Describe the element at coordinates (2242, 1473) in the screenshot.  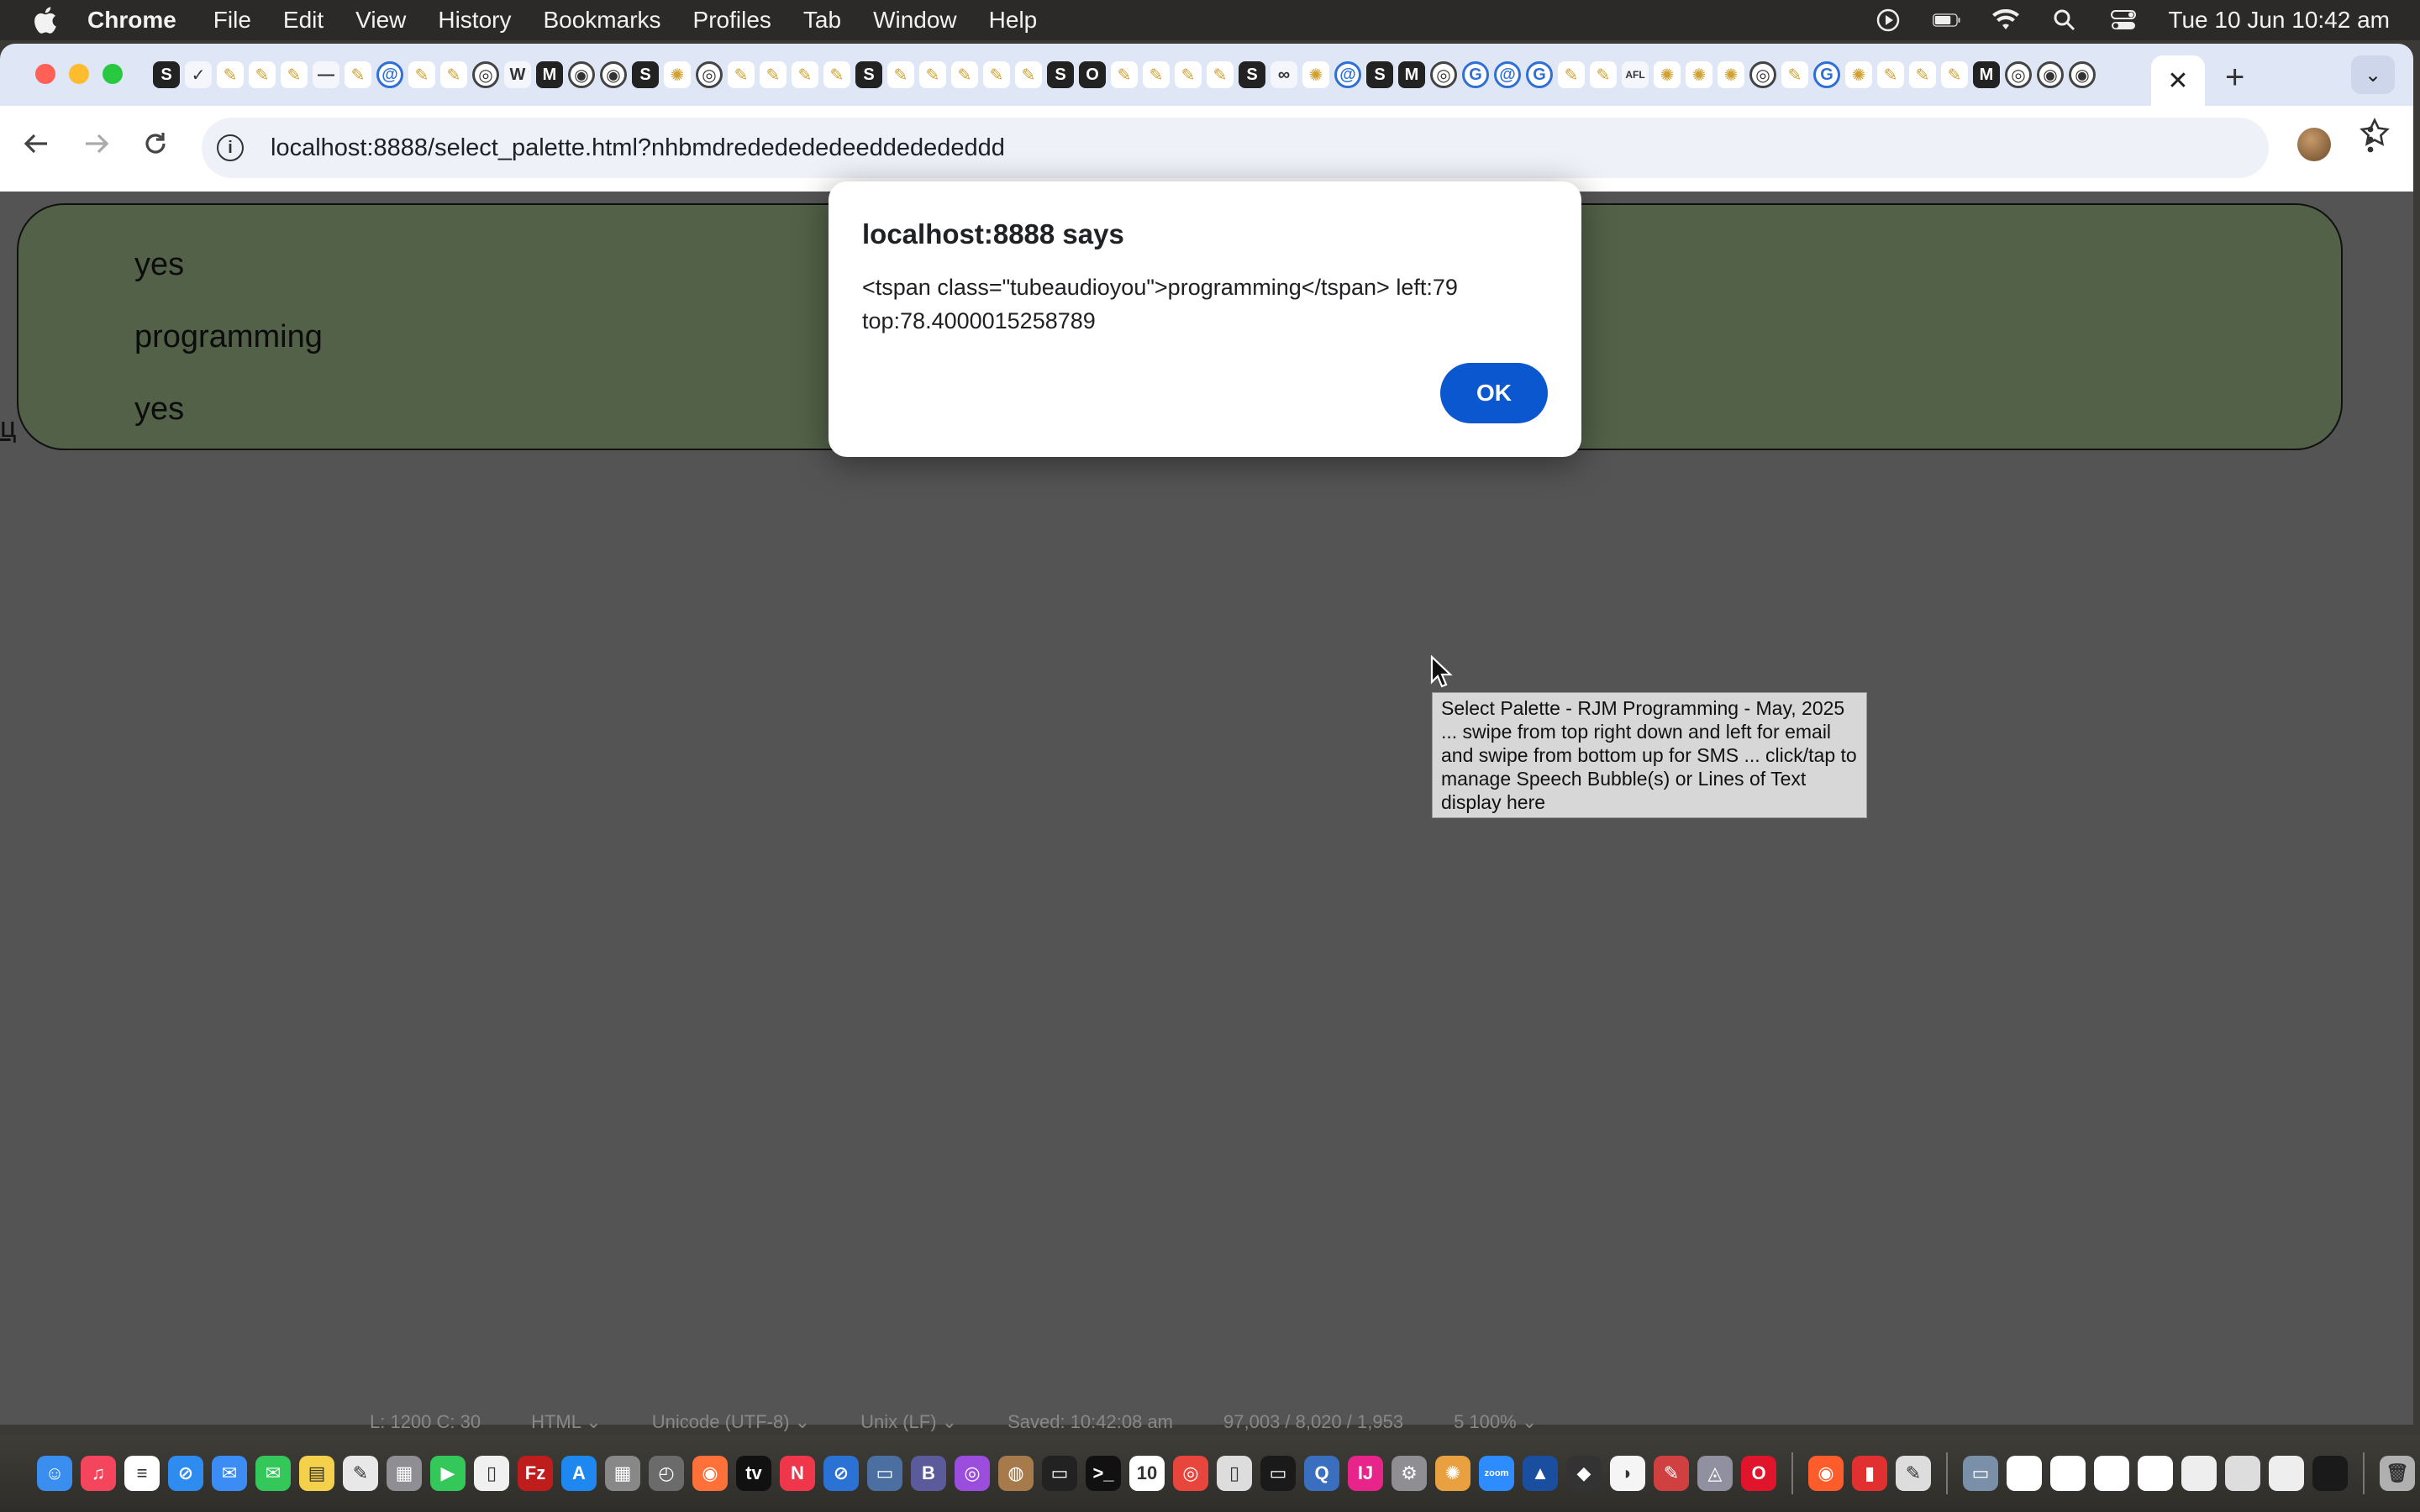
I see `dock-window-6-icon` at that location.